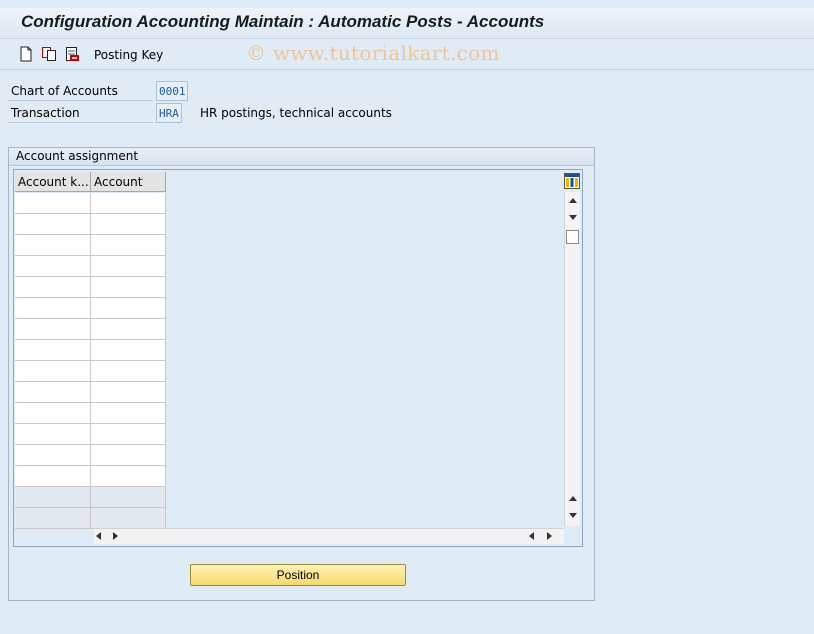 The image size is (814, 634). Describe the element at coordinates (115, 536) in the screenshot. I see `scroll-right-icon` at that location.